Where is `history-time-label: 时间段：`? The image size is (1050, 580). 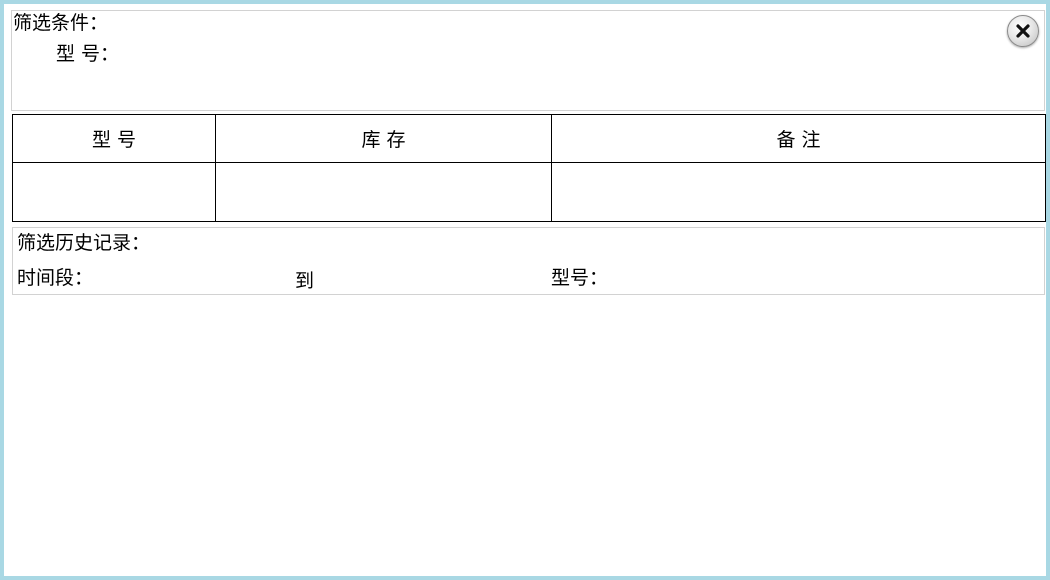 history-time-label: 时间段： is located at coordinates (55, 278).